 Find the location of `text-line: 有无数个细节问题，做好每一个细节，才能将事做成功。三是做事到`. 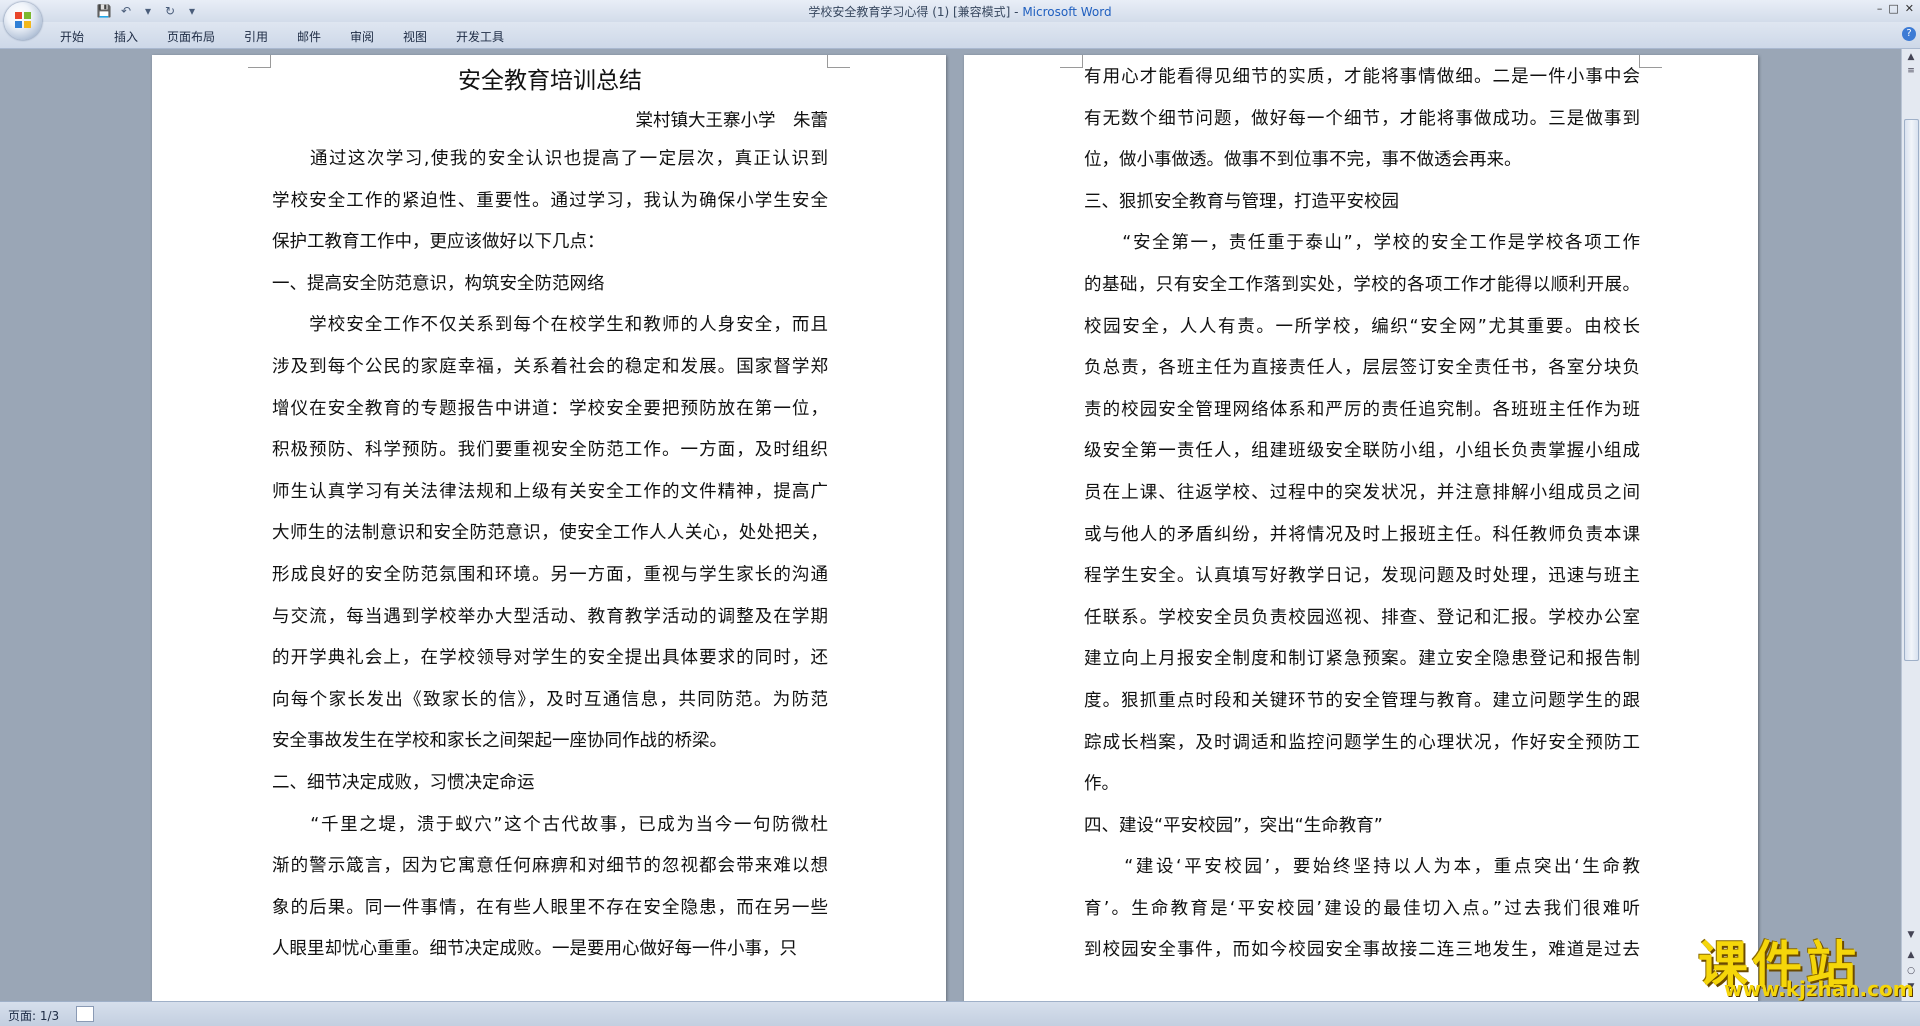

text-line: 有无数个细节问题，做好每一个细节，才能将事做成功。三是做事到 is located at coordinates (1362, 118).